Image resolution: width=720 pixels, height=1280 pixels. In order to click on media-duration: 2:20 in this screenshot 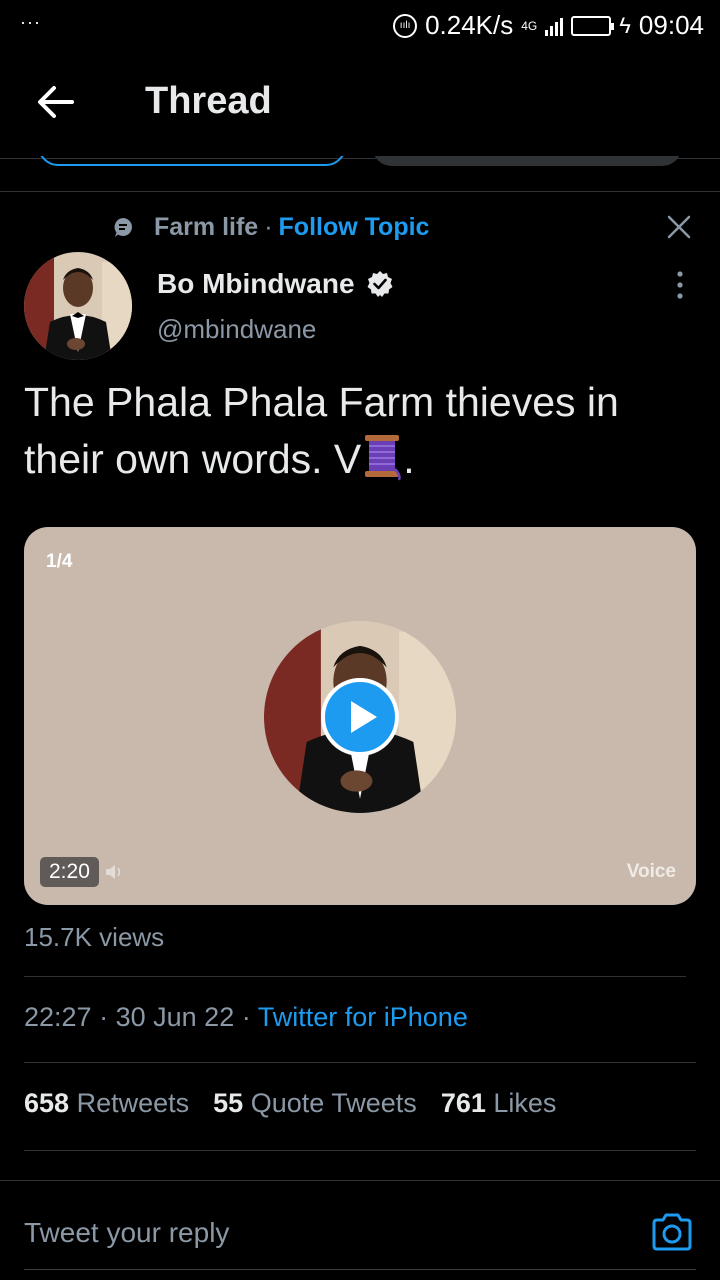, I will do `click(69, 872)`.